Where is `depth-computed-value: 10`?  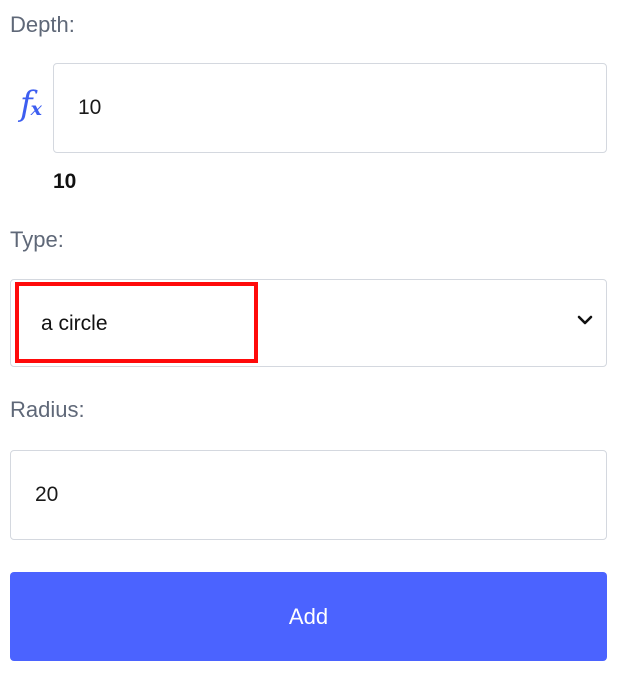
depth-computed-value: 10 is located at coordinates (65, 181).